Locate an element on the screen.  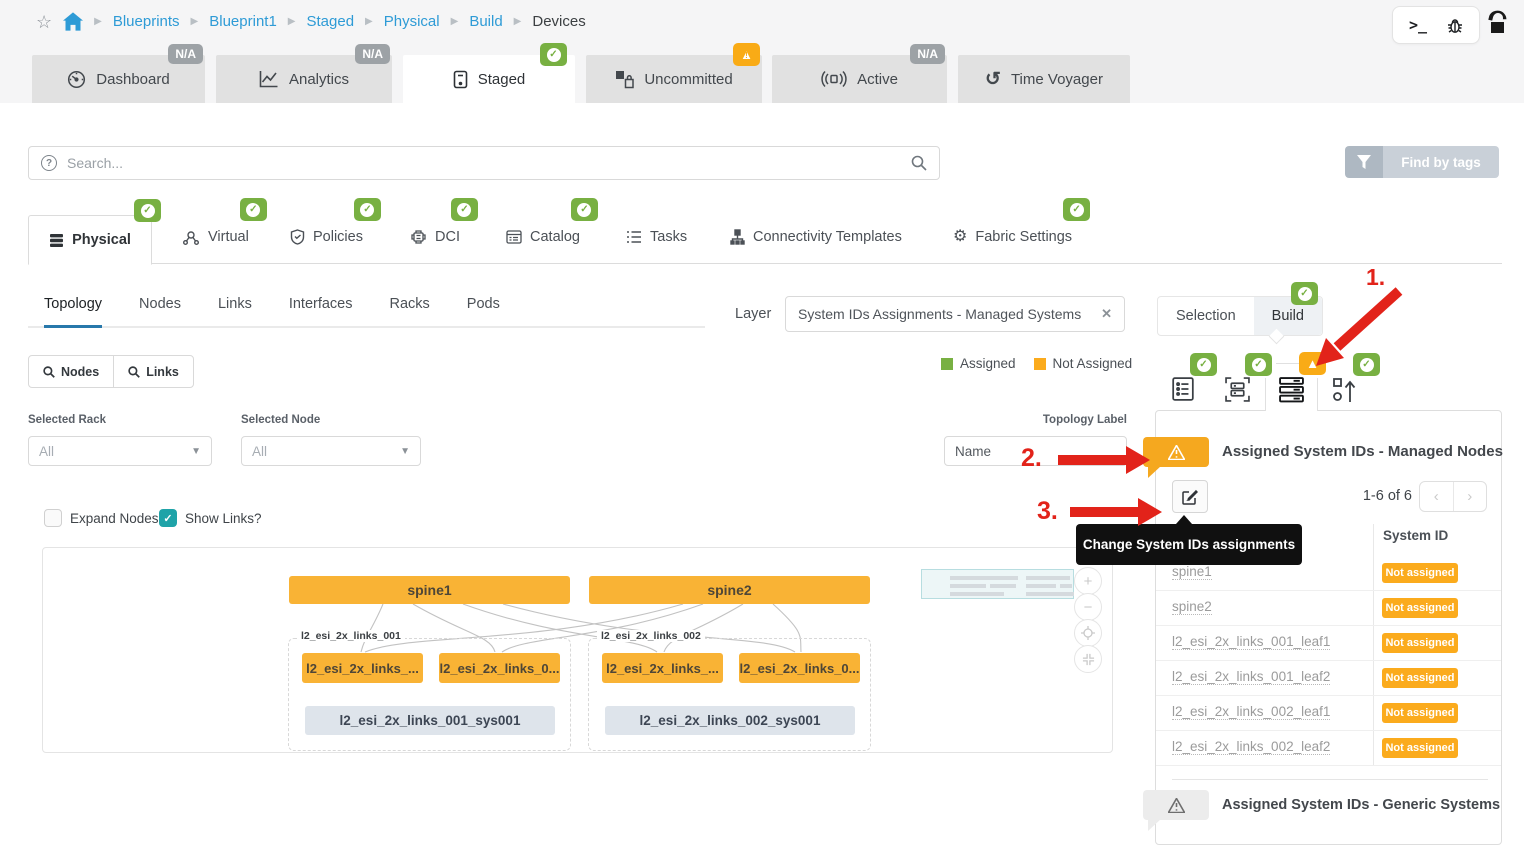
search-icon is located at coordinates (919, 163).